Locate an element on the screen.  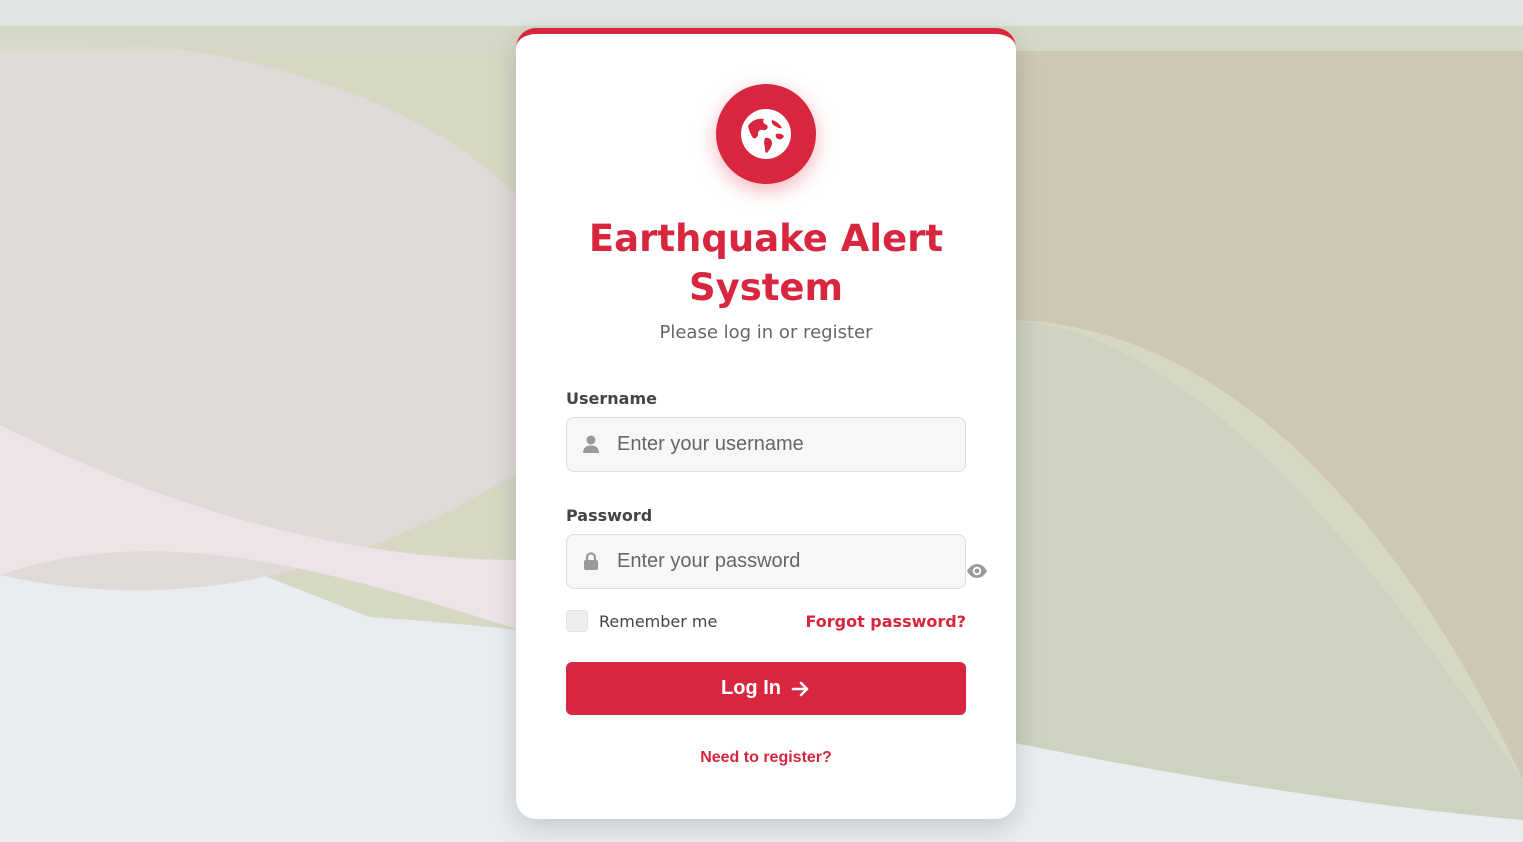
page-title: Earthquake Alert System is located at coordinates (766, 263).